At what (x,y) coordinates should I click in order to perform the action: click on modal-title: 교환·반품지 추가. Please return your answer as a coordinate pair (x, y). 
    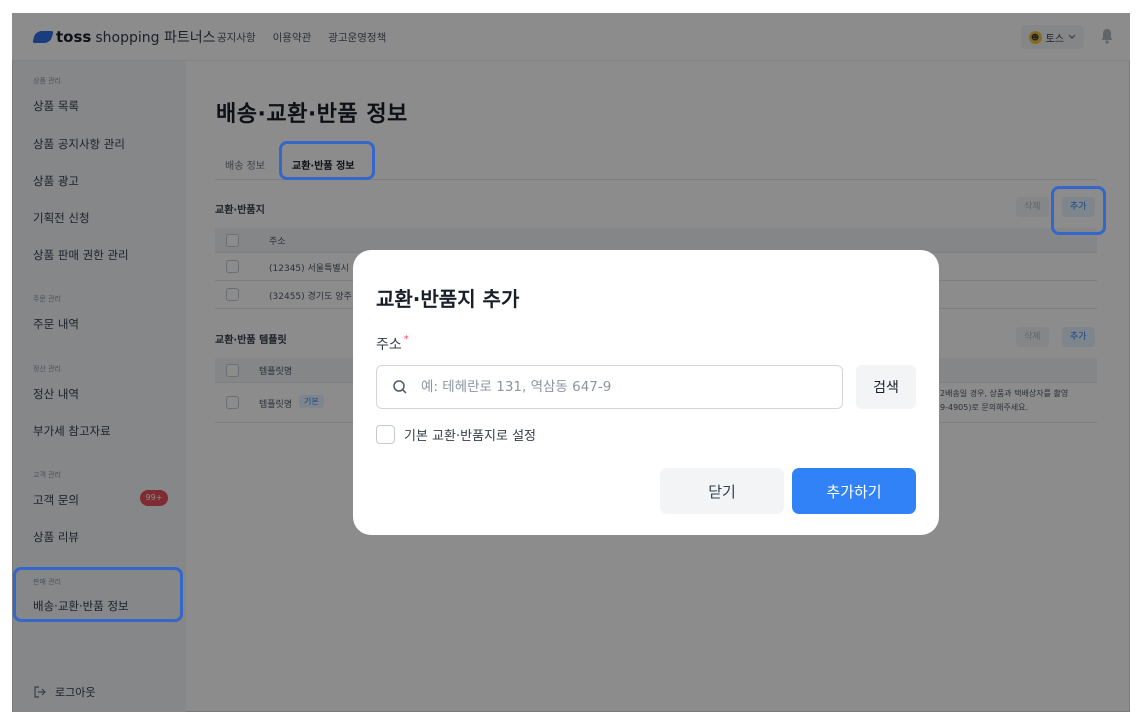
    Looking at the image, I should click on (448, 299).